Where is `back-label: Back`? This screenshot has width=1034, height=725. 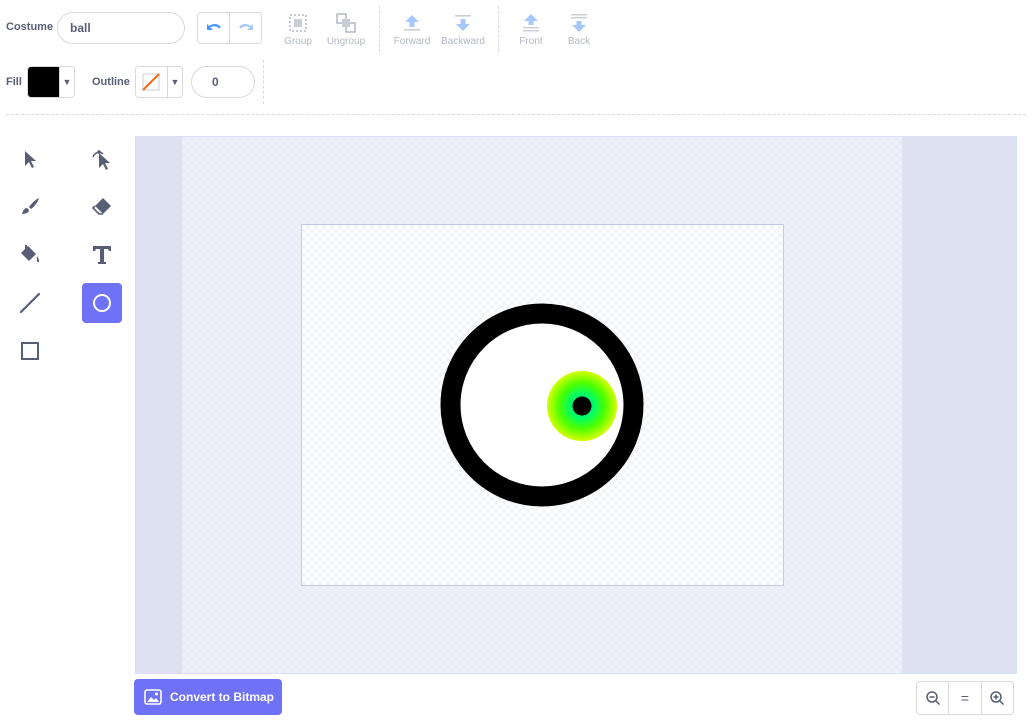
back-label: Back is located at coordinates (579, 41).